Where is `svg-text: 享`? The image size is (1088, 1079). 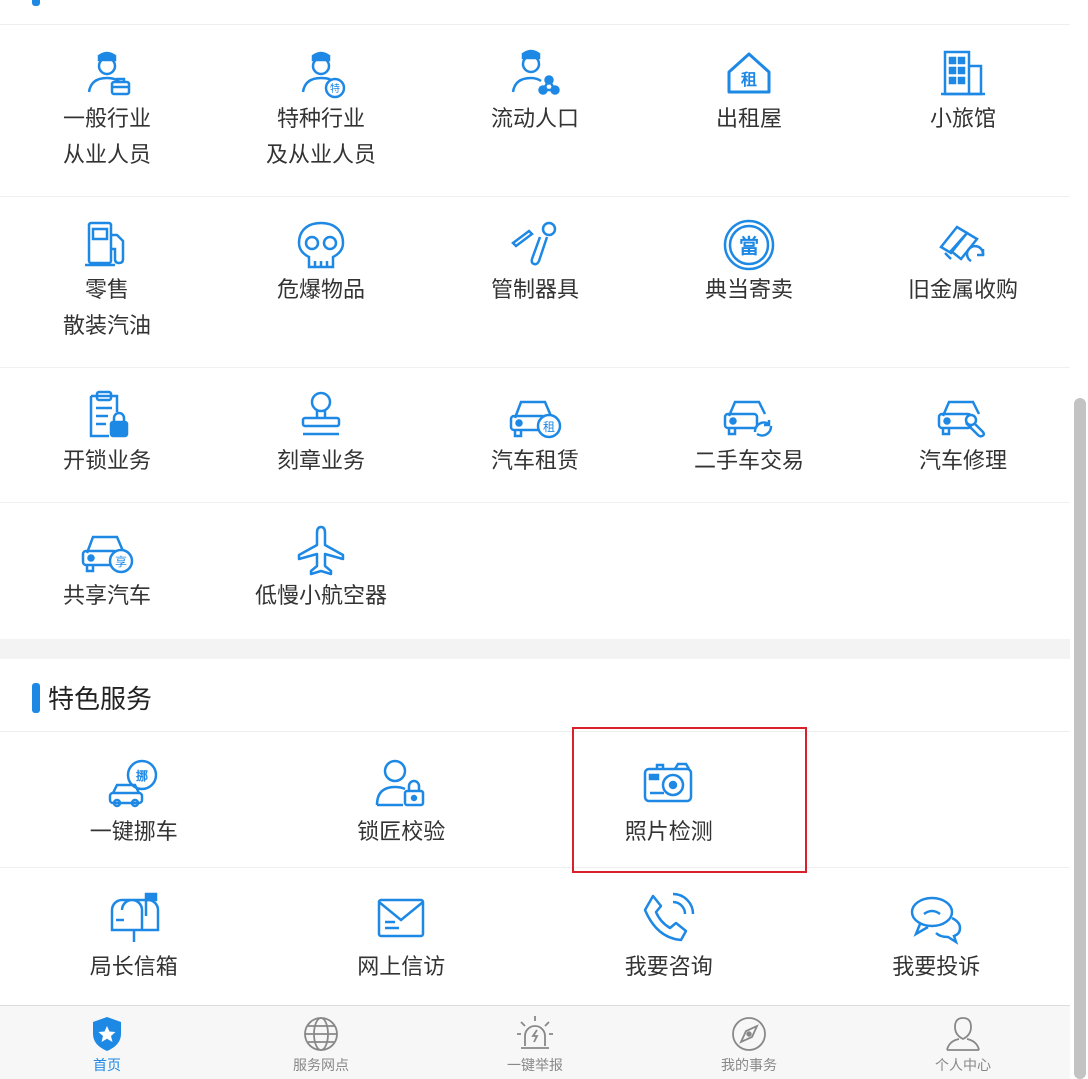
svg-text: 享 is located at coordinates (121, 561).